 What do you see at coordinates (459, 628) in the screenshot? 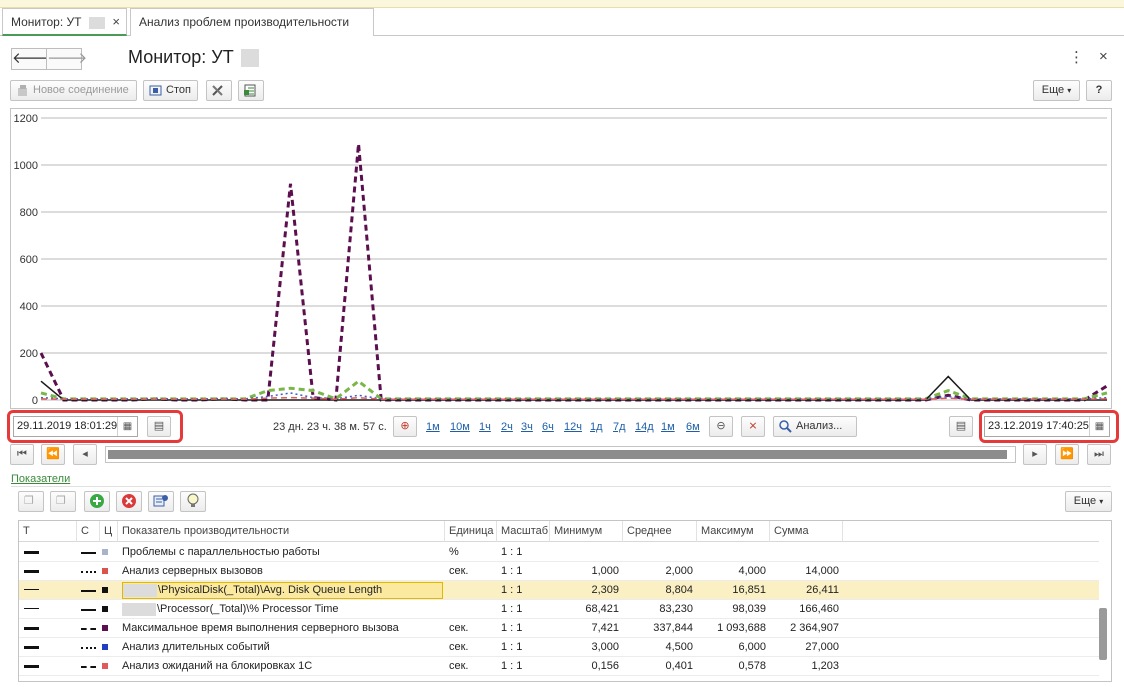
I see `indicator-unit: сек.` at bounding box center [459, 628].